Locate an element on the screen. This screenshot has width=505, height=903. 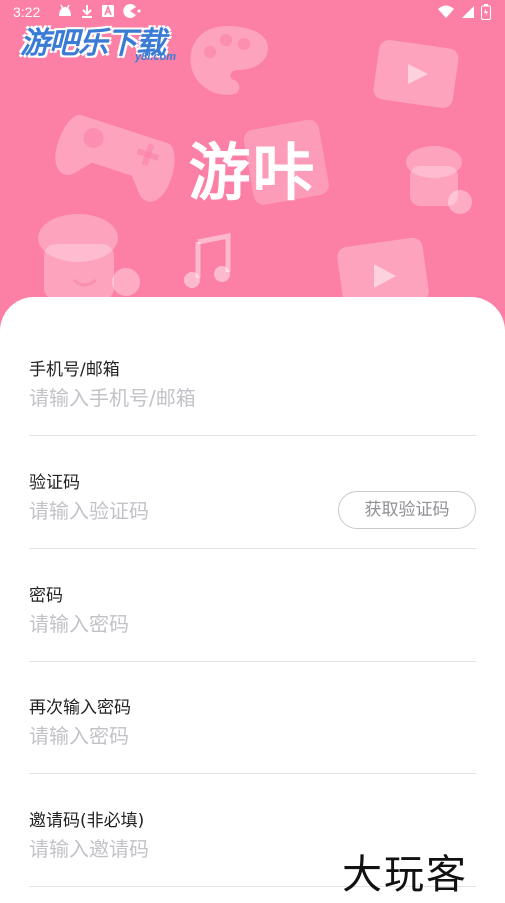
pacman-icon is located at coordinates (132, 11).